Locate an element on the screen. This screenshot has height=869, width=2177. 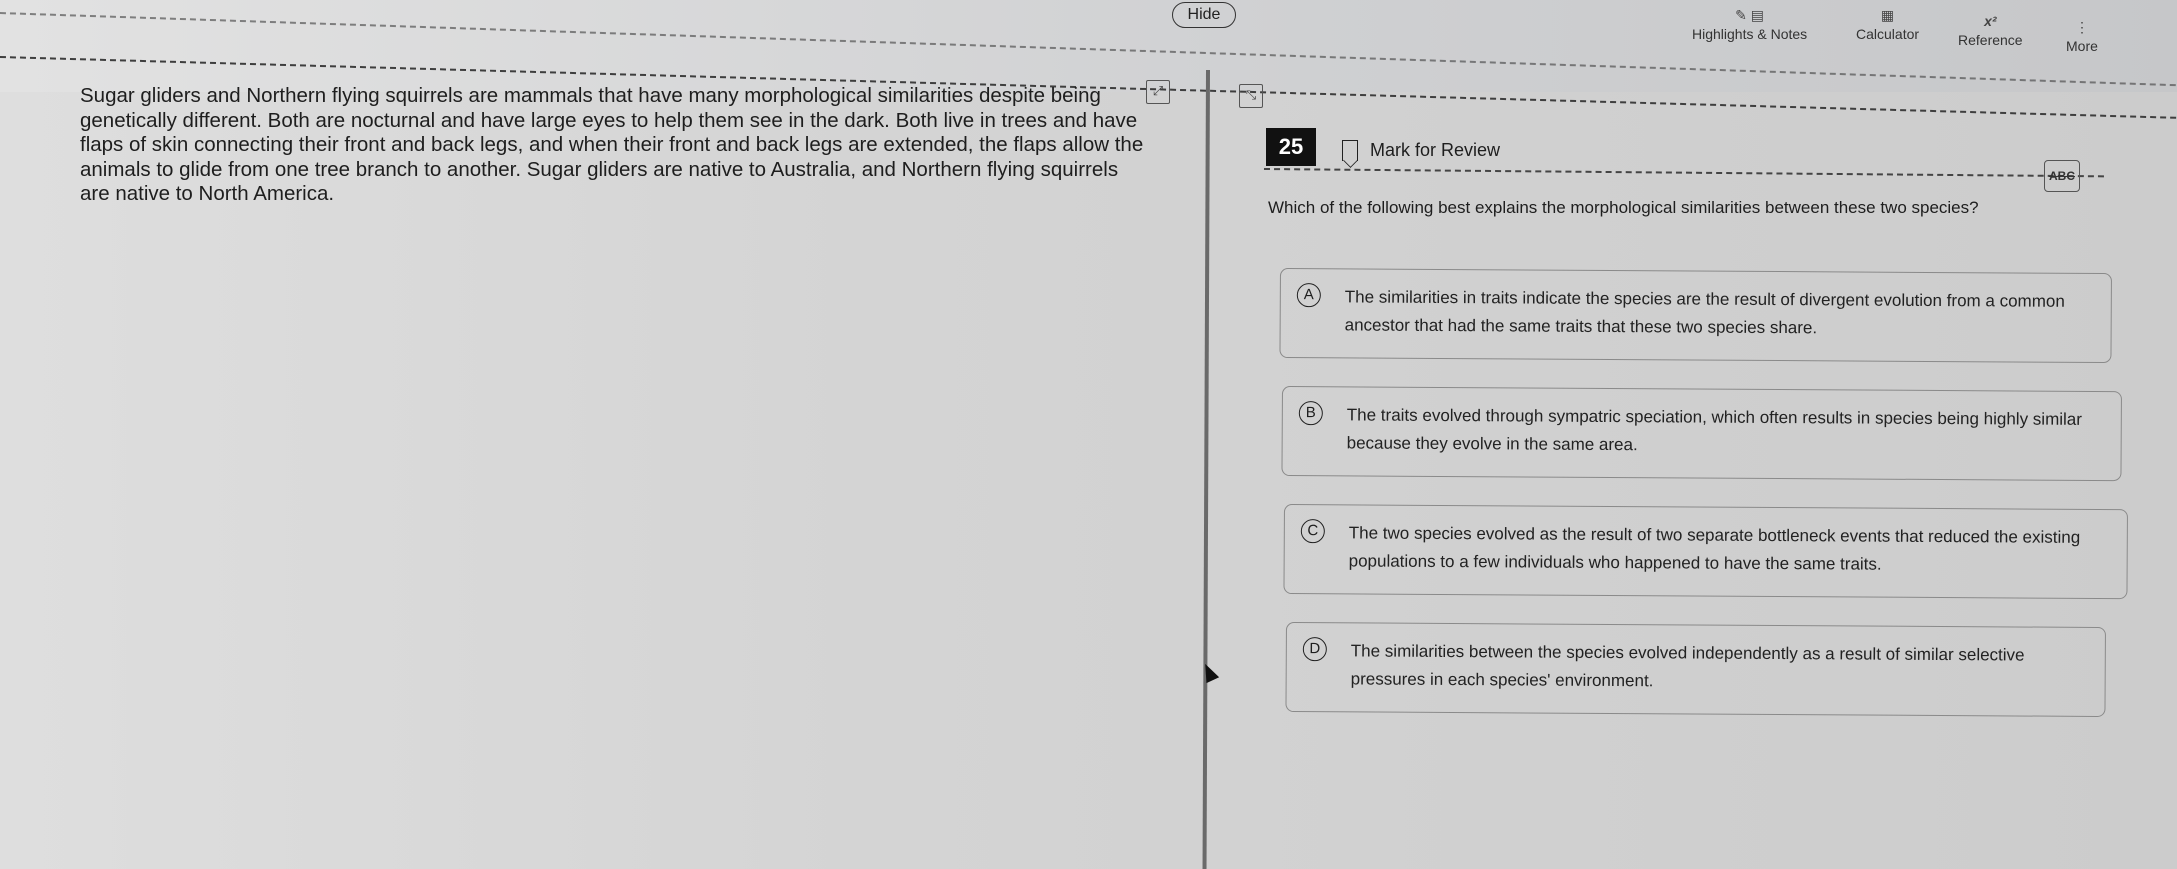
highlights-notes-label: Highlights & Notes is located at coordinates (1750, 34).